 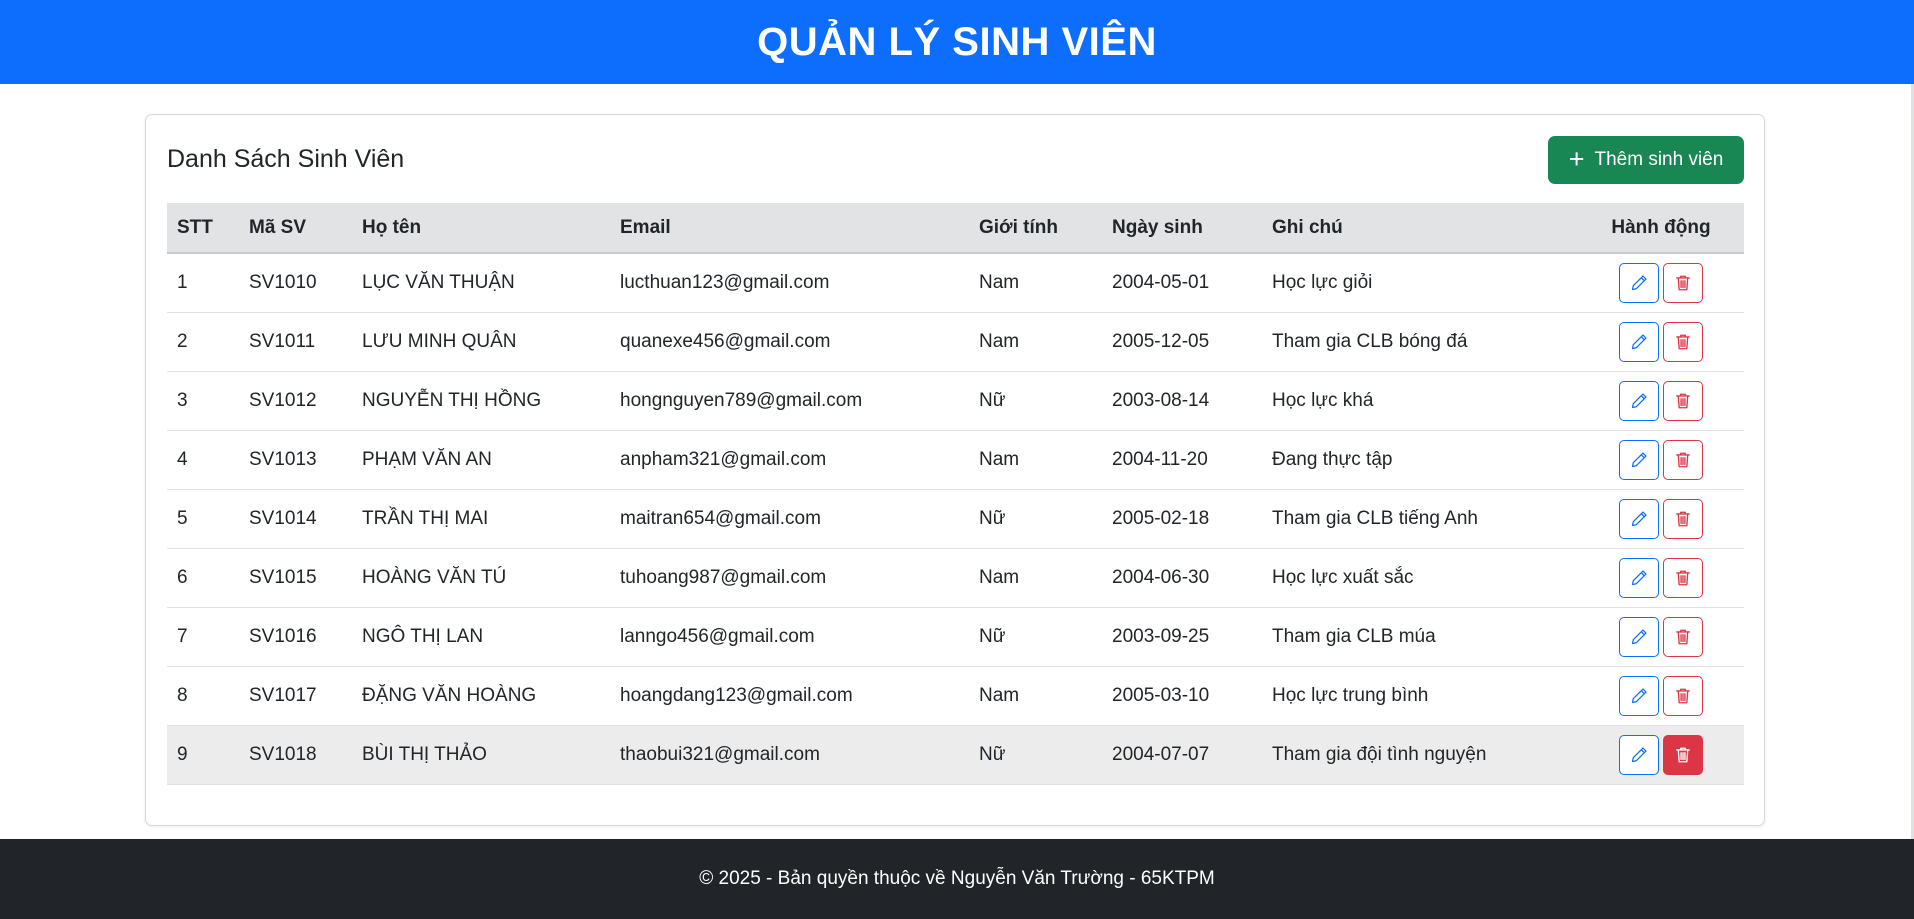 I want to click on cell-email: anpham321@gmail.com, so click(x=723, y=459).